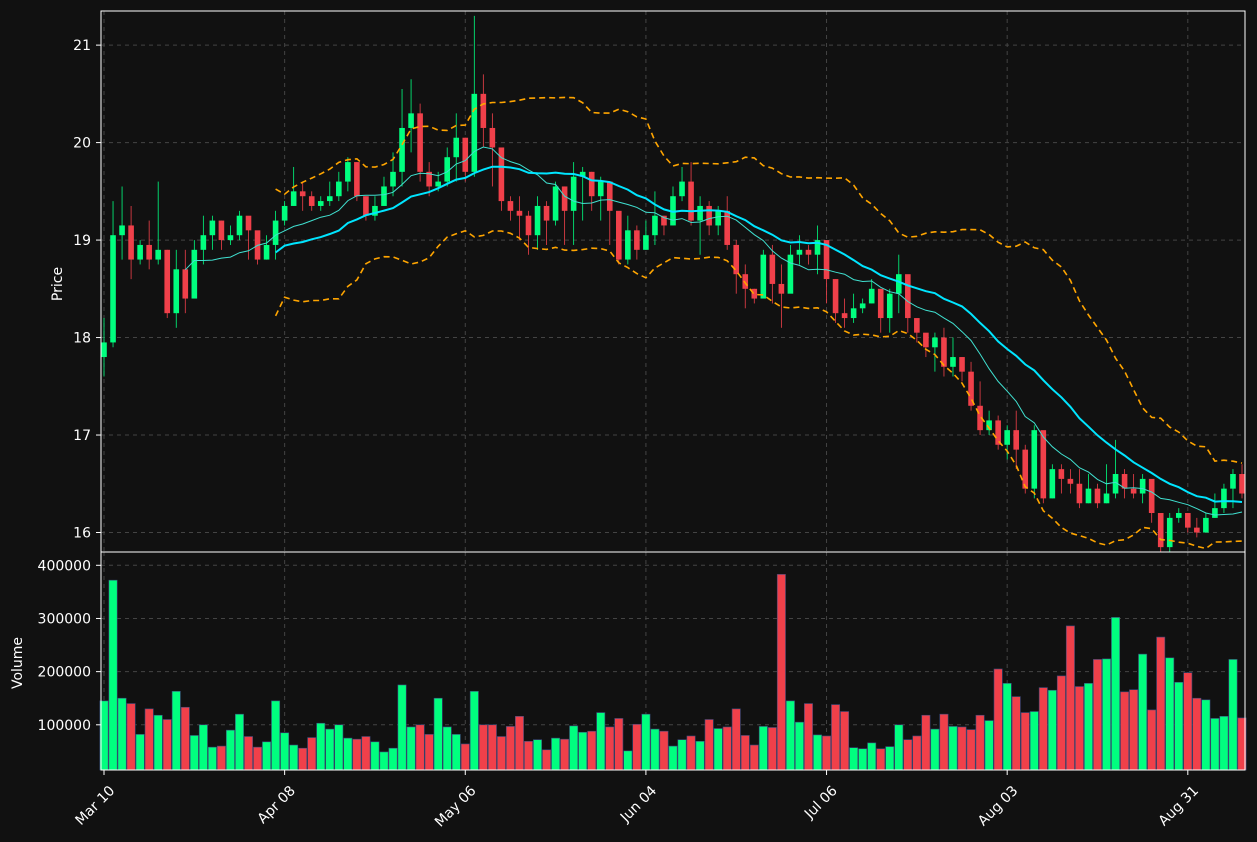 This screenshot has height=842, width=1257. What do you see at coordinates (64, 566) in the screenshot?
I see `volume-tick-label: 400000` at bounding box center [64, 566].